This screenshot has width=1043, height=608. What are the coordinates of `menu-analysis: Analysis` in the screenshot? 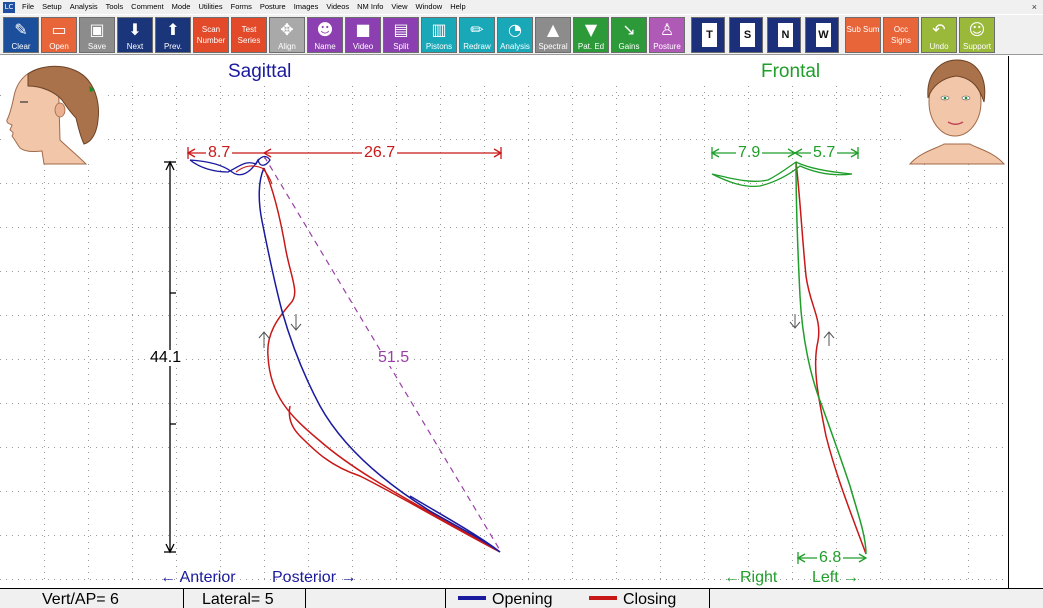 It's located at (84, 7).